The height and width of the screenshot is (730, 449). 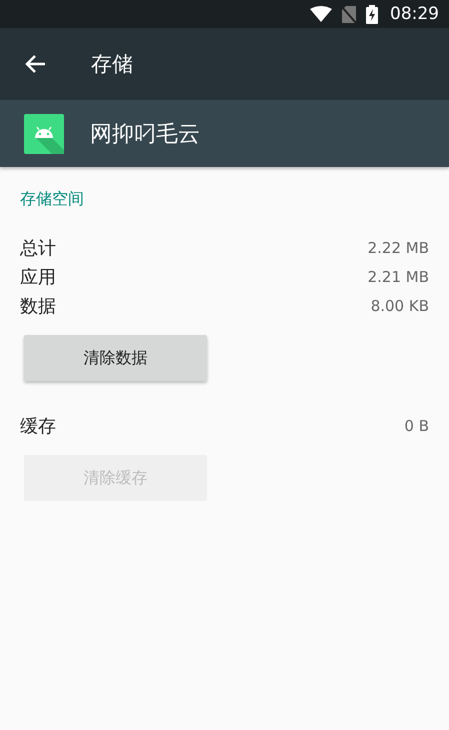 I want to click on usage-label: 数据, so click(x=38, y=306).